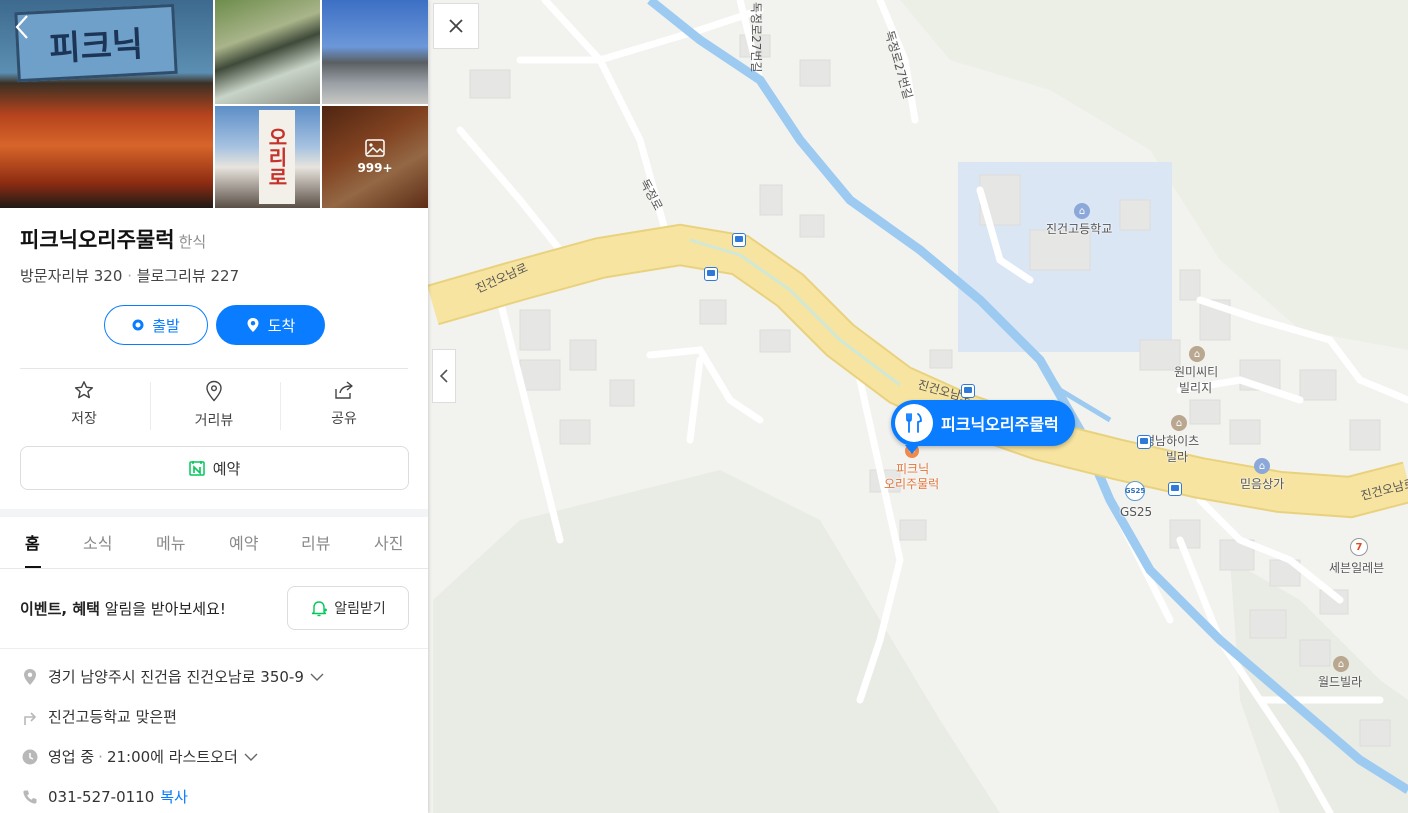 The height and width of the screenshot is (813, 1408). Describe the element at coordinates (214, 104) in the screenshot. I see `photo-gallery: 피크닉 오리로 999+` at that location.